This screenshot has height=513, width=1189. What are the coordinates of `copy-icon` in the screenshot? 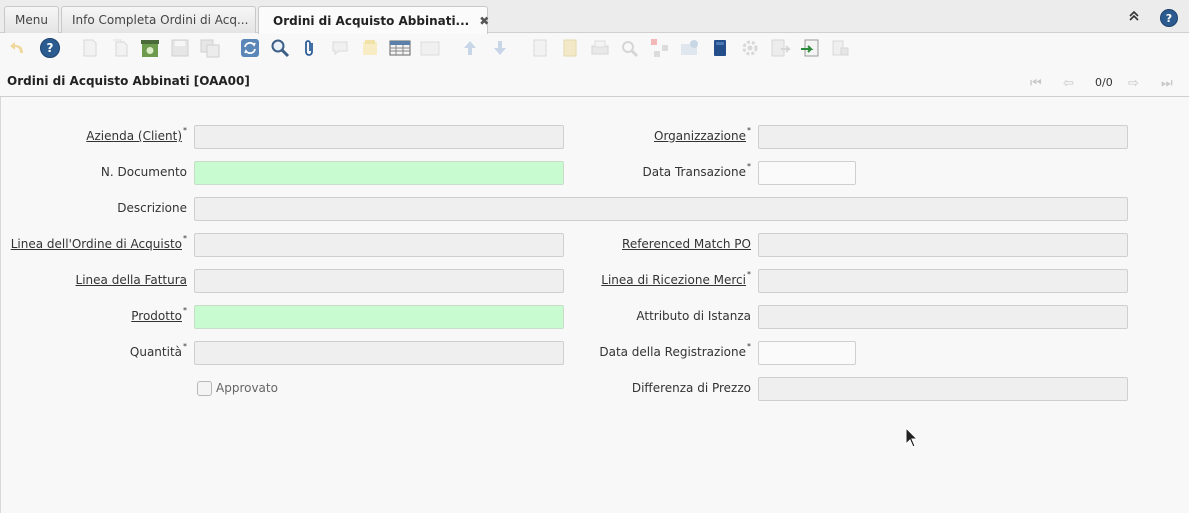 It's located at (120, 48).